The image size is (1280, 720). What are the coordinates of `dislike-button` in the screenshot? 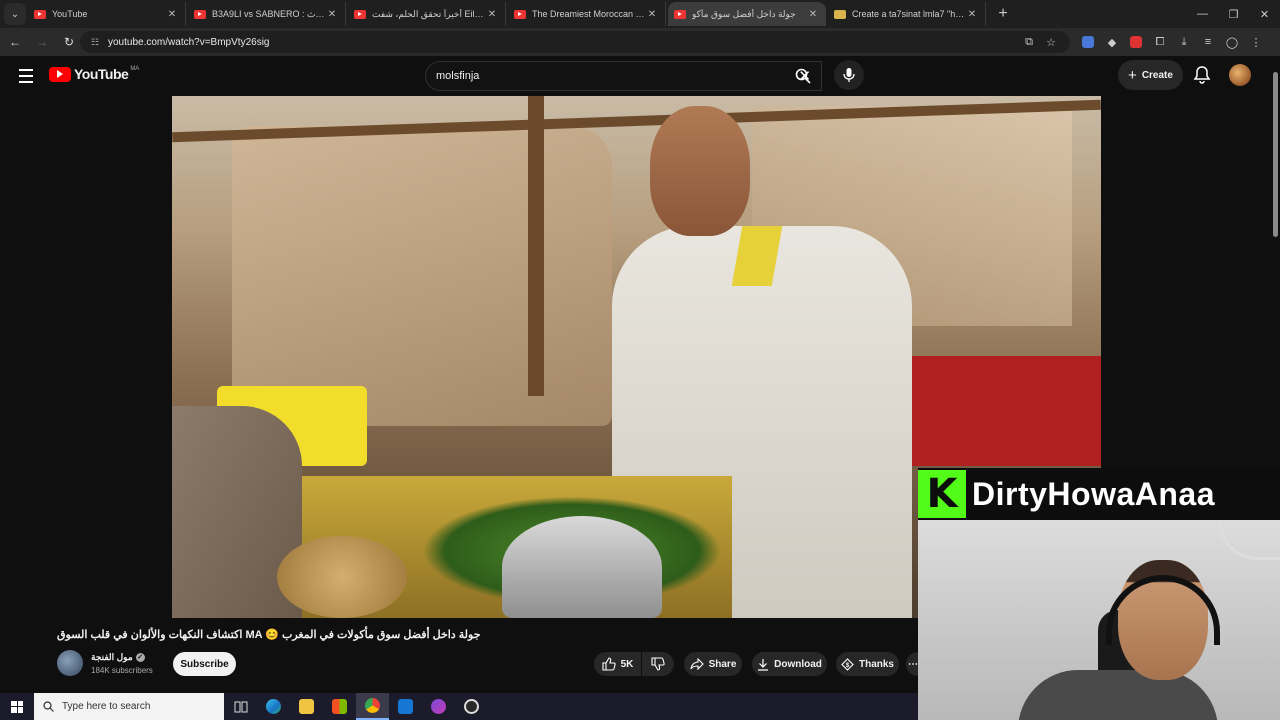 It's located at (658, 664).